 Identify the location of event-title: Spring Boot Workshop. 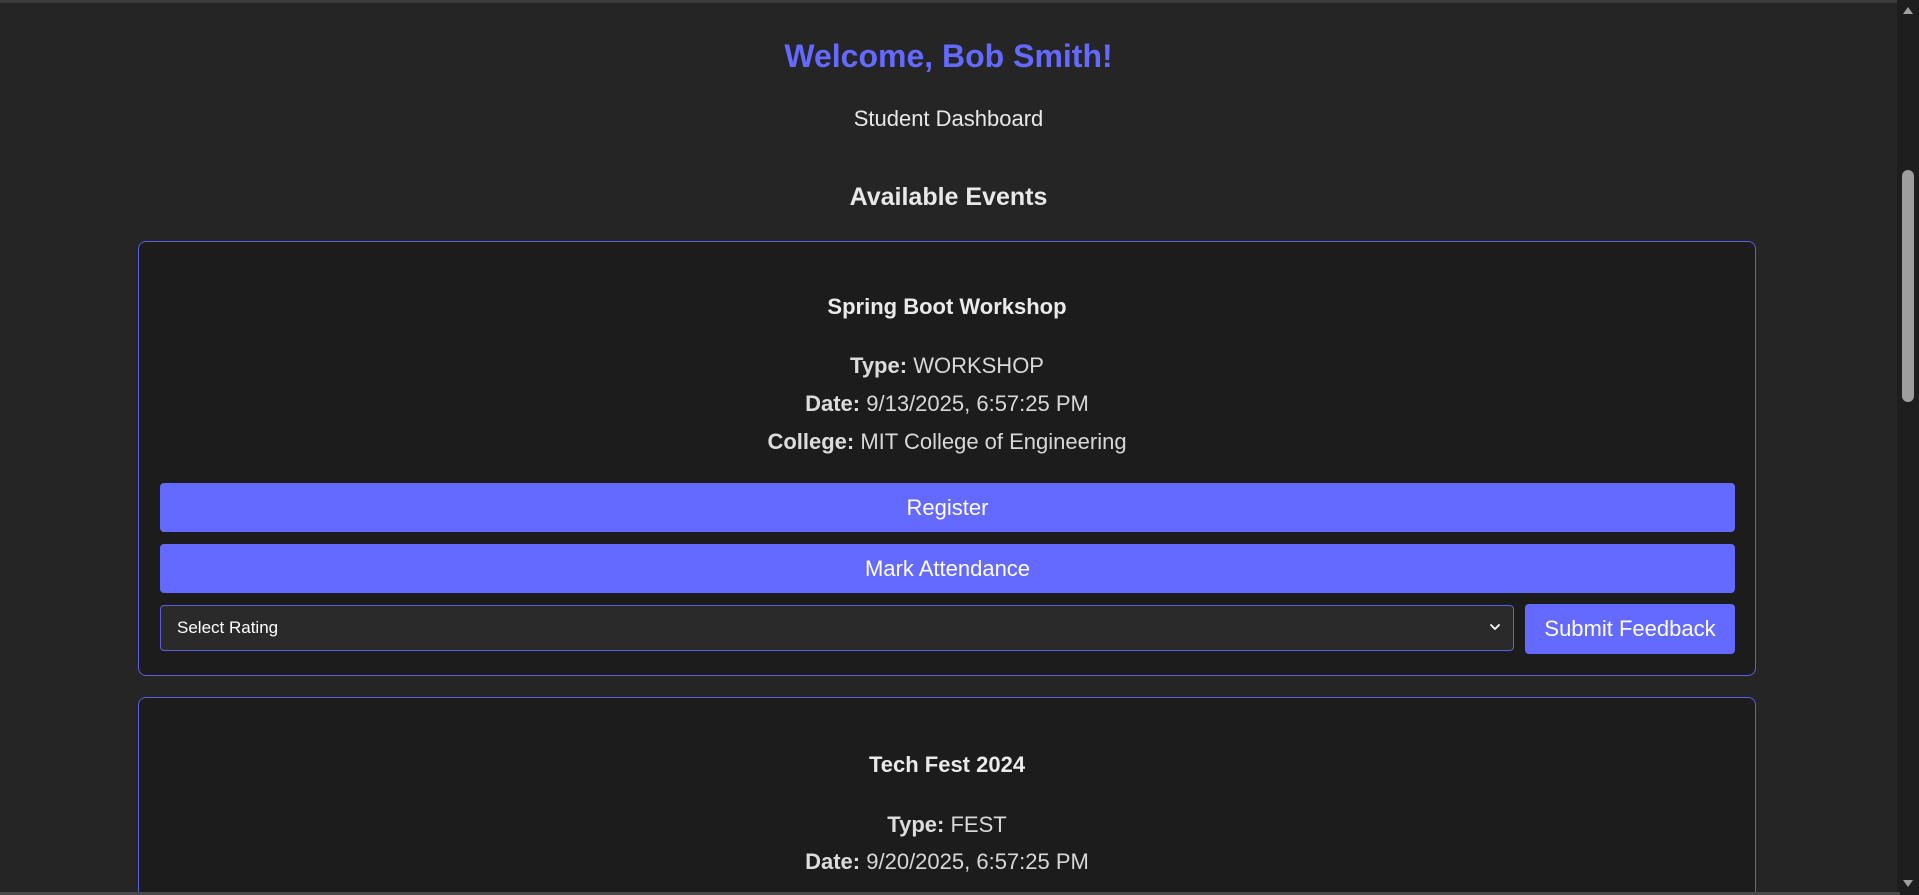
(947, 306).